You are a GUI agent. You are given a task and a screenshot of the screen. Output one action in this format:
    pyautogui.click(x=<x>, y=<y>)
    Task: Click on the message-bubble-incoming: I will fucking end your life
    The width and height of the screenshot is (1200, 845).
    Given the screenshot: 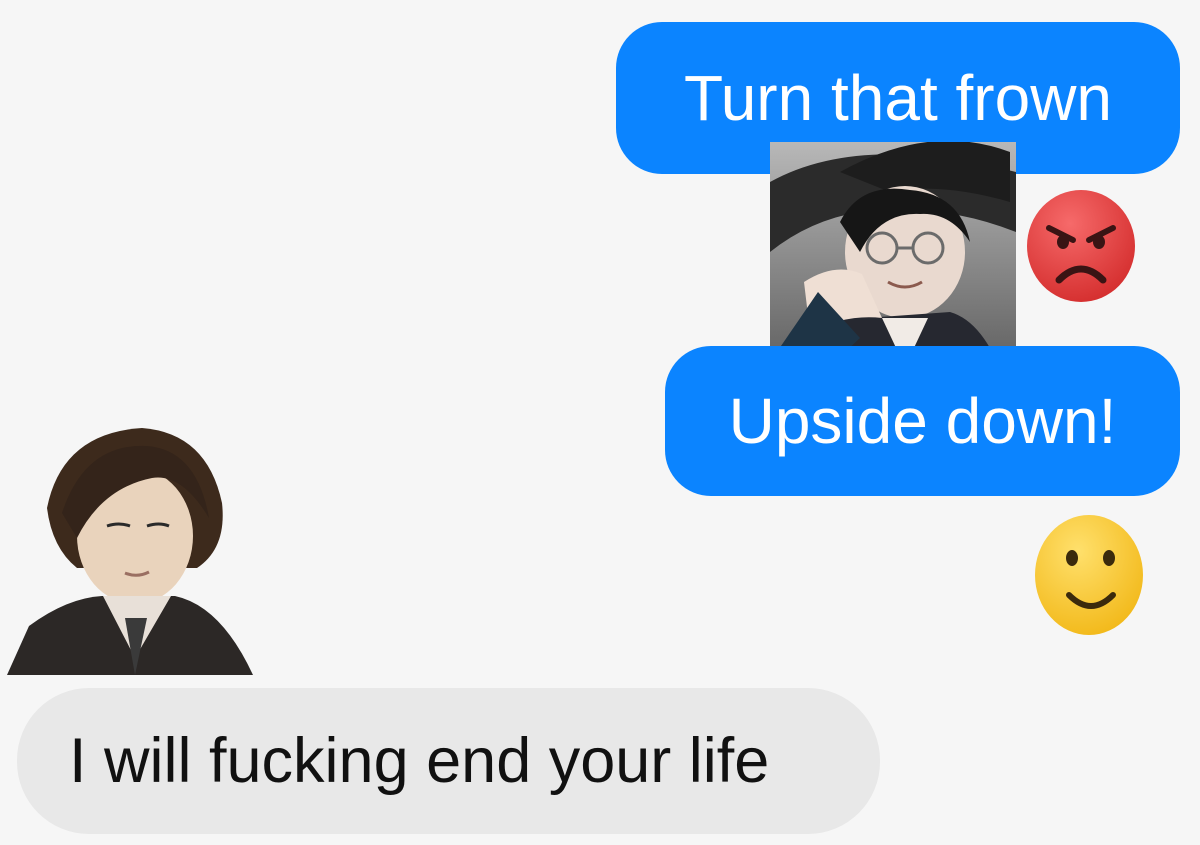 What is the action you would take?
    pyautogui.click(x=448, y=761)
    